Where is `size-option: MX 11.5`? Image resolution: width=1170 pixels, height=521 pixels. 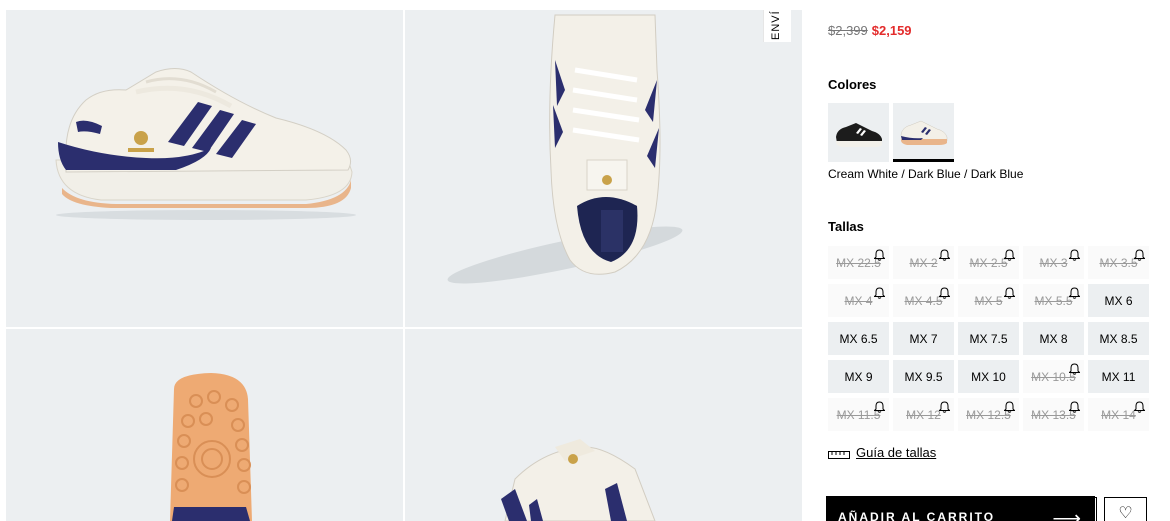 size-option: MX 11.5 is located at coordinates (858, 414).